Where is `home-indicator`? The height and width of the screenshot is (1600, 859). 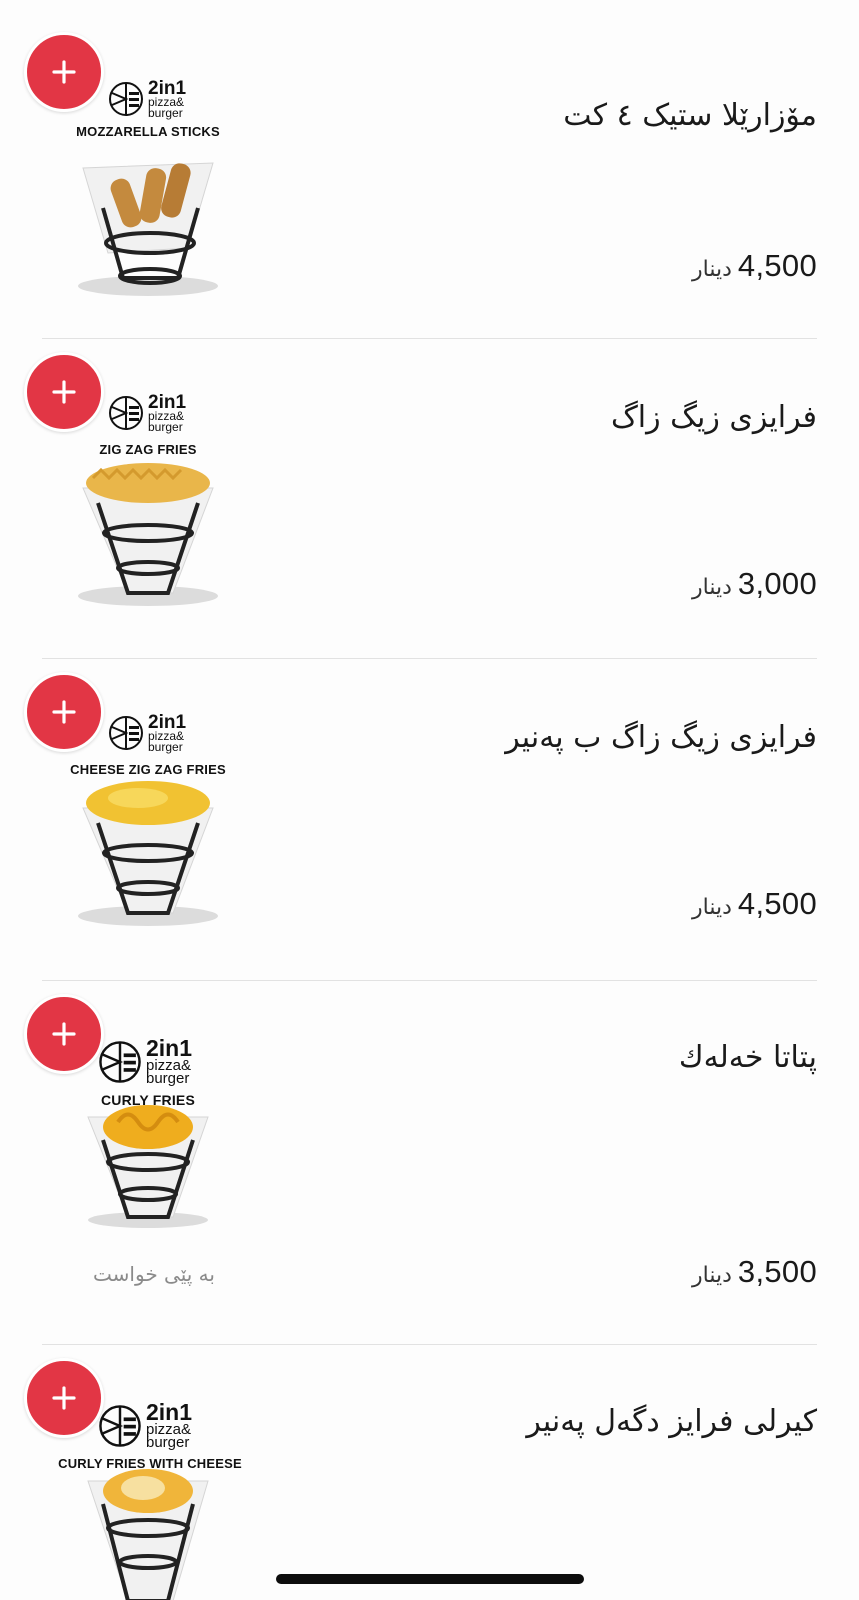 home-indicator is located at coordinates (430, 1579).